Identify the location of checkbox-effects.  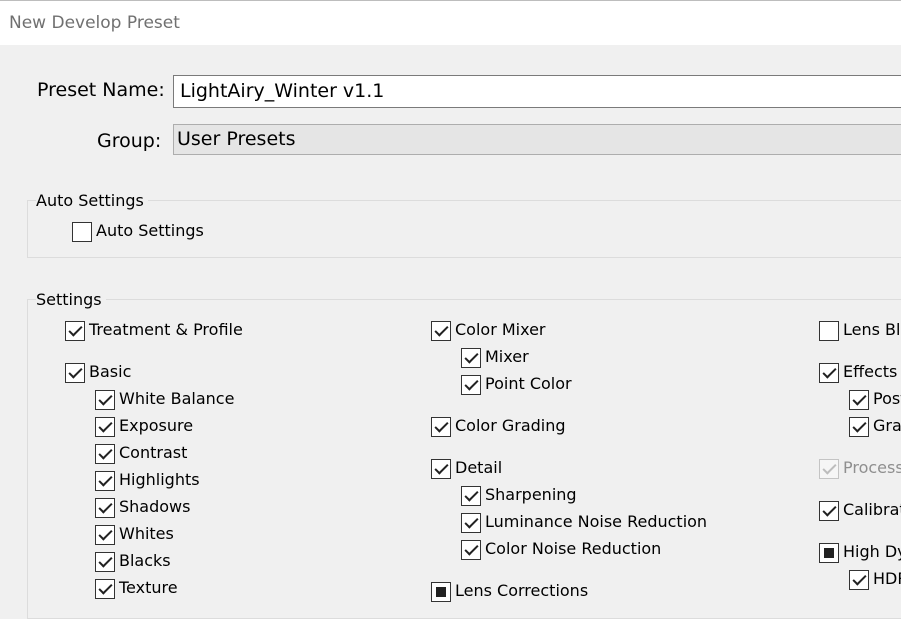
(829, 373).